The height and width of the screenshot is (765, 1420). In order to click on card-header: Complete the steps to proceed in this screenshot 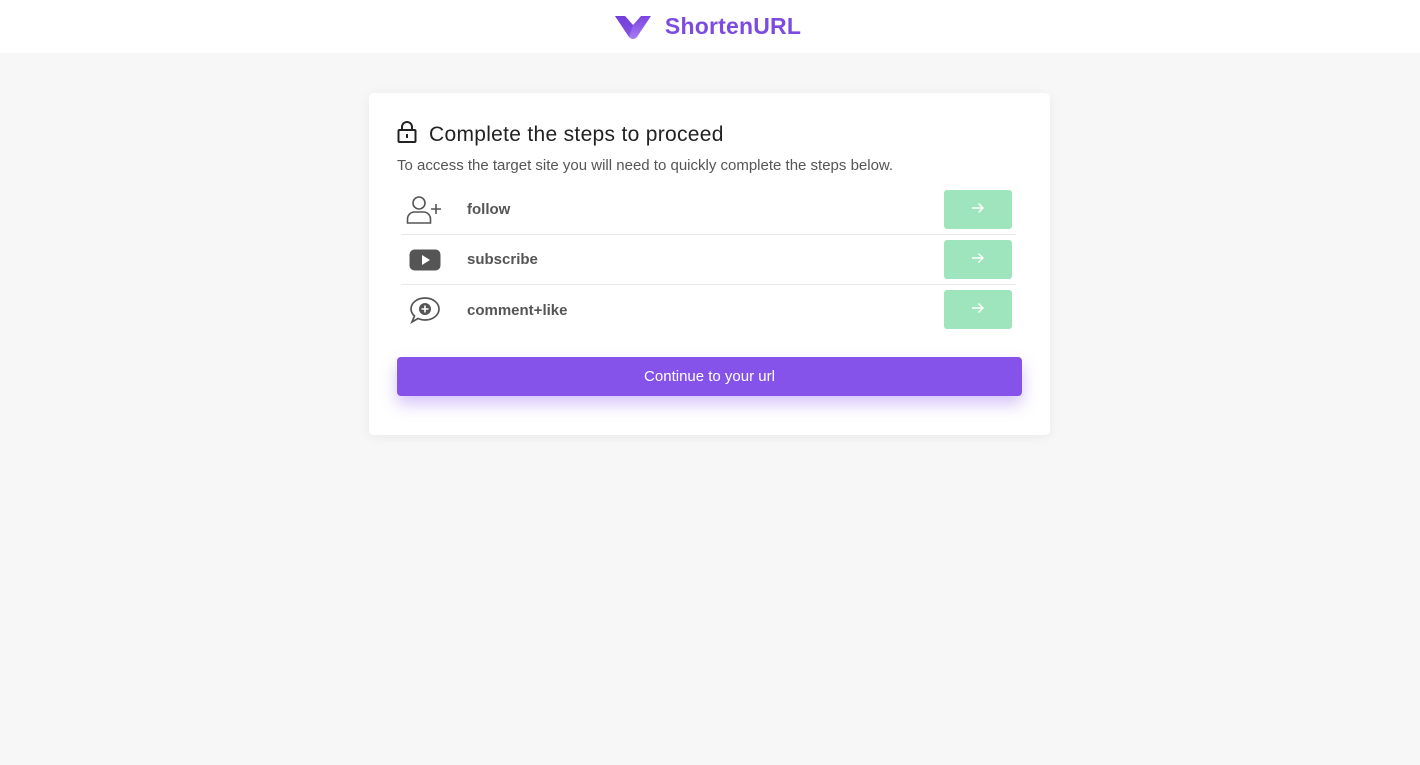, I will do `click(560, 134)`.